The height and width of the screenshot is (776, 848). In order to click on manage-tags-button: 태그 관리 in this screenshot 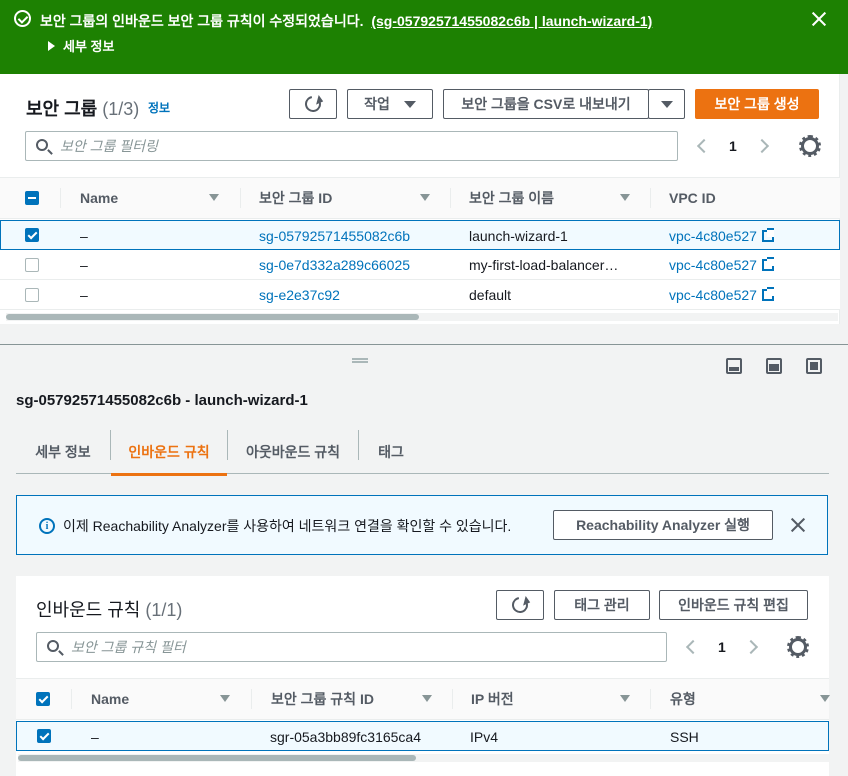, I will do `click(602, 605)`.